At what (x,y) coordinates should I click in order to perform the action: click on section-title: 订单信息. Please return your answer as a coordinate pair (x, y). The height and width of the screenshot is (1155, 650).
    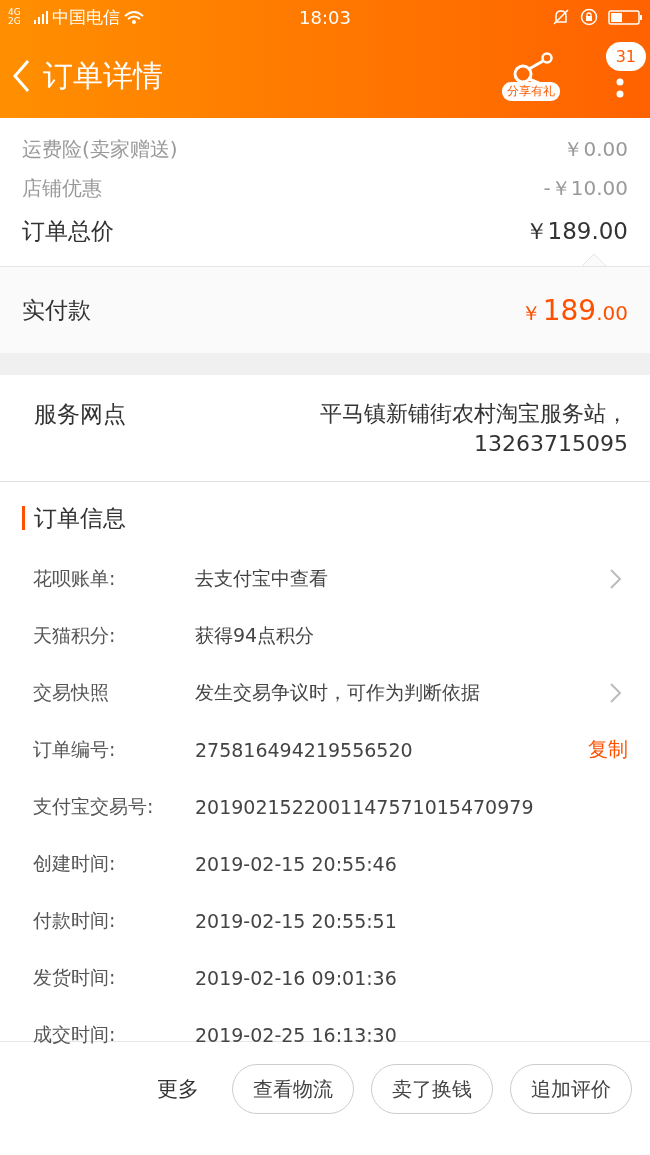
    Looking at the image, I should click on (325, 518).